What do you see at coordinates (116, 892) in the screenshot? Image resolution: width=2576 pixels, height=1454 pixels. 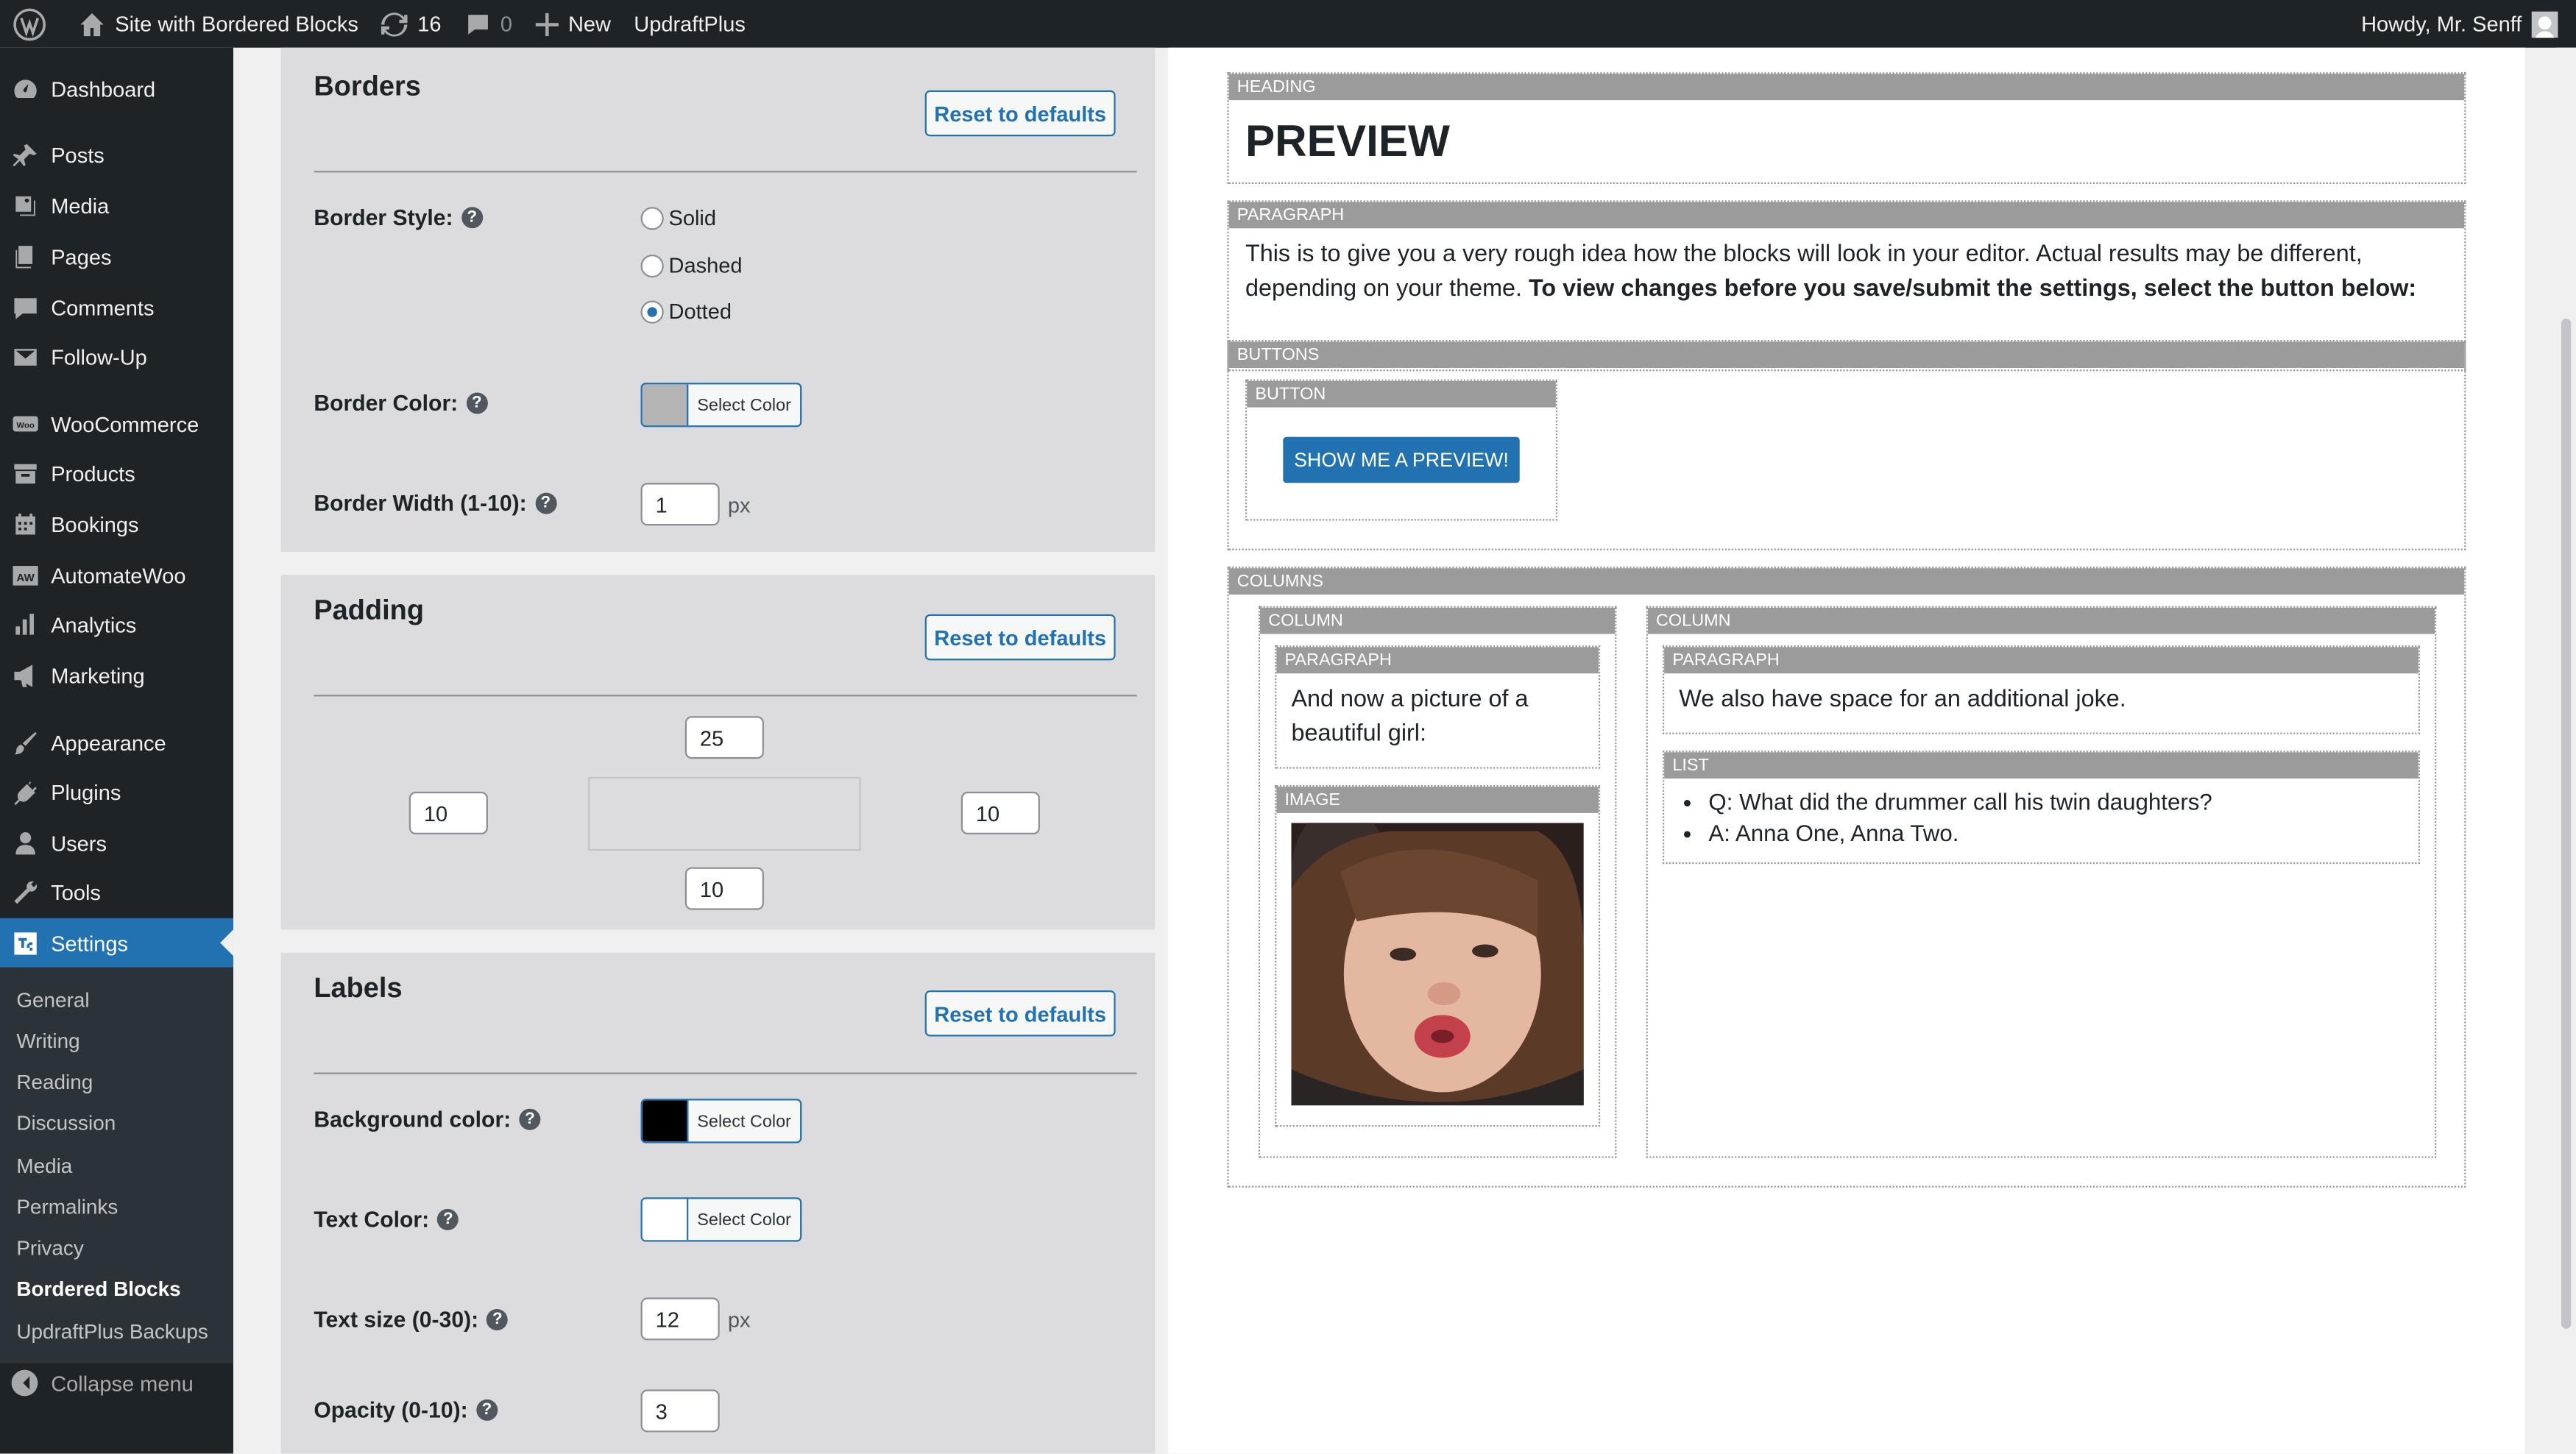 I see `sidebar-item-tools: Tools` at bounding box center [116, 892].